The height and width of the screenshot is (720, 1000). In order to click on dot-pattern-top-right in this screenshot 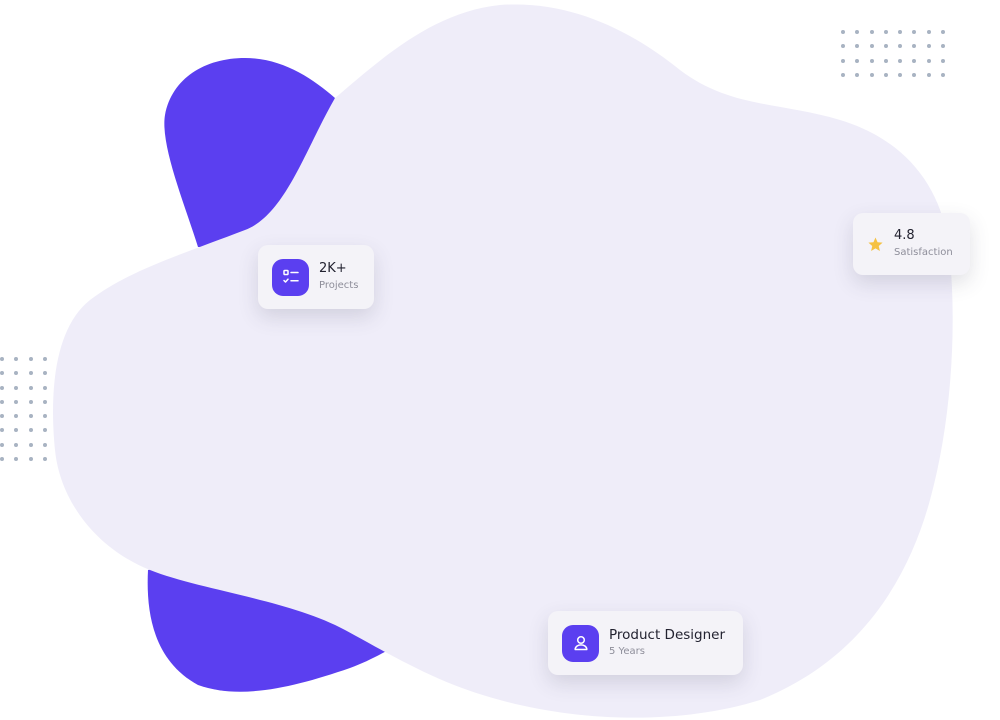, I will do `click(893, 53)`.